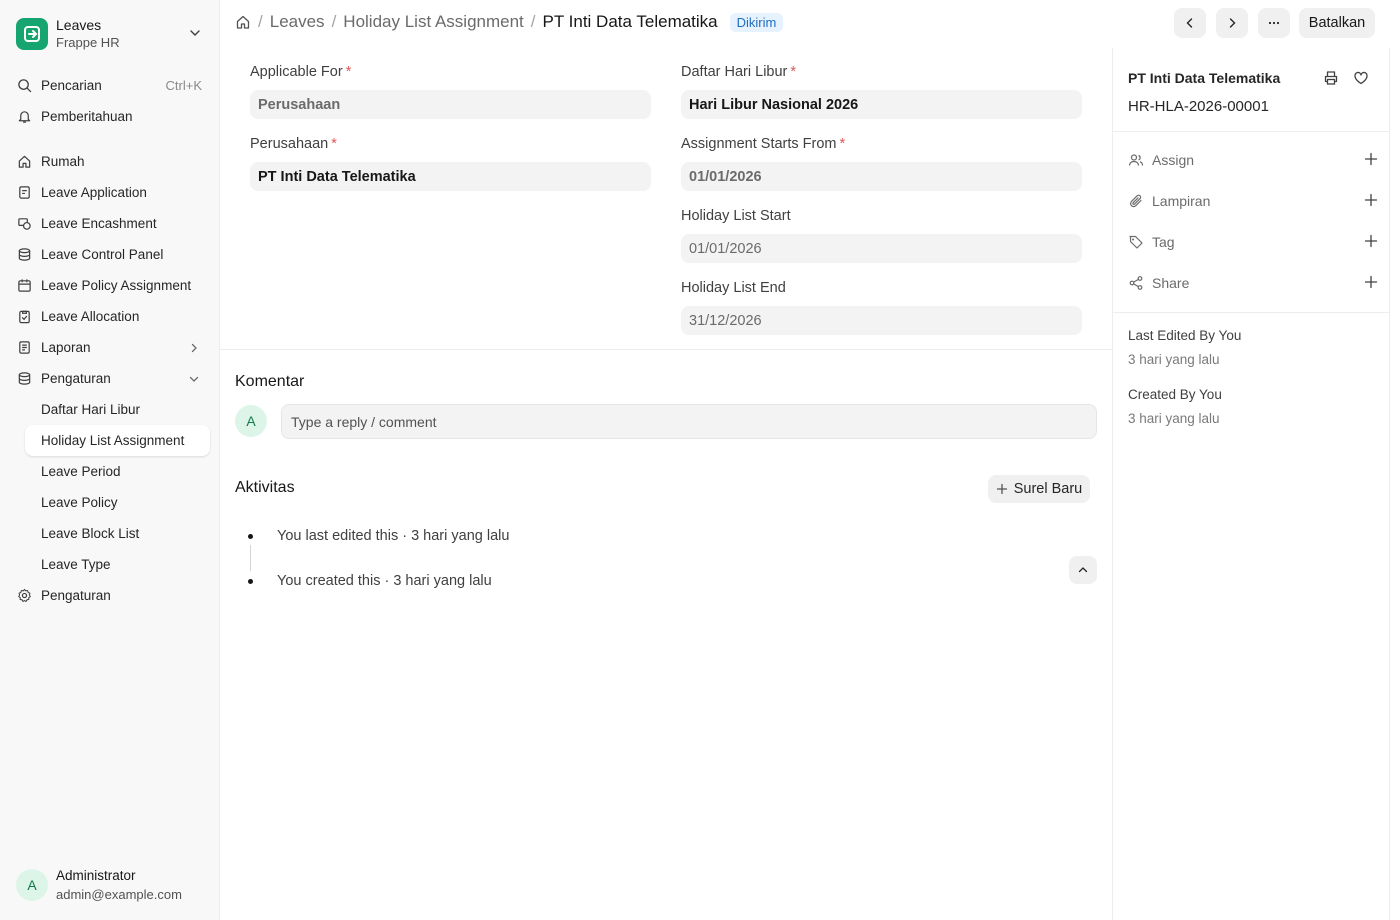  Describe the element at coordinates (1174, 418) in the screenshot. I see `created-value: 3 hari yang lalu` at that location.